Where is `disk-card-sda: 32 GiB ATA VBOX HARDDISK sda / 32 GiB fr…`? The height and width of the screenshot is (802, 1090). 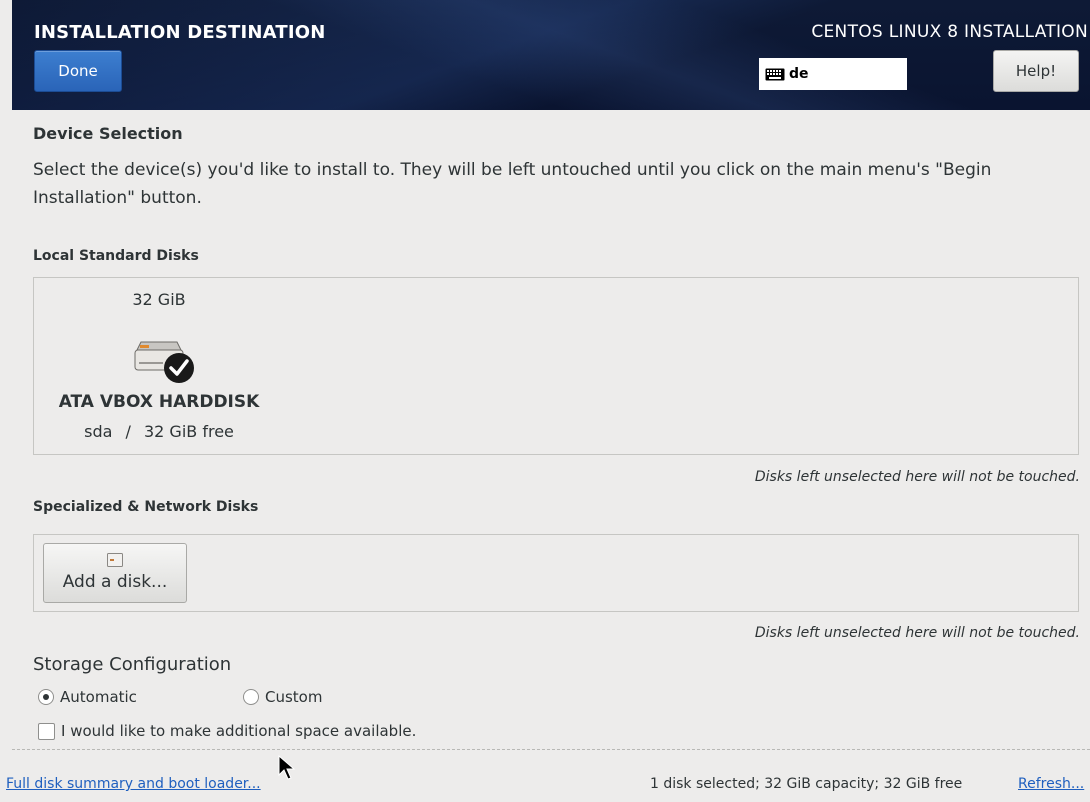
disk-card-sda: 32 GiB ATA VBOX HARDDISK sda / 32 GiB fr… is located at coordinates (159, 366).